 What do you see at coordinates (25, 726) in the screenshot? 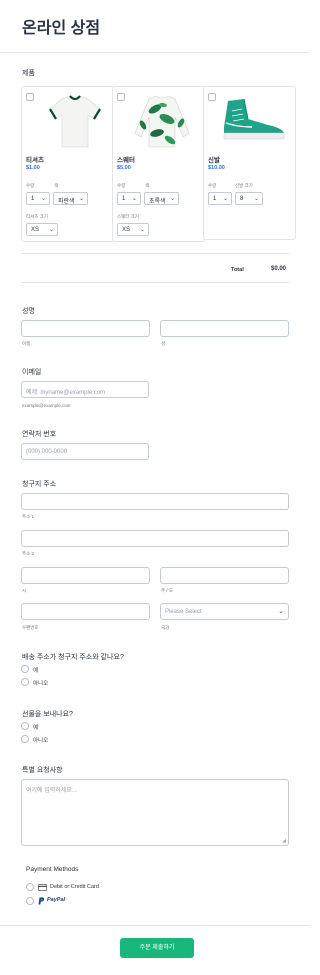
I see `gift-yes-radio` at bounding box center [25, 726].